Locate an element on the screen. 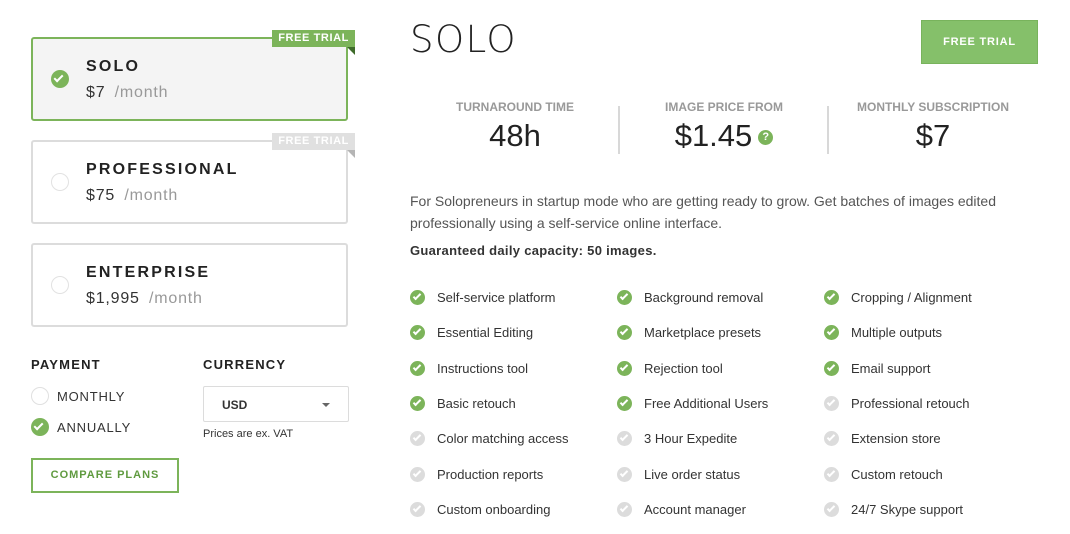  plan-card-solo: SOLO $7 /month FREE TRIAL is located at coordinates (193, 75).